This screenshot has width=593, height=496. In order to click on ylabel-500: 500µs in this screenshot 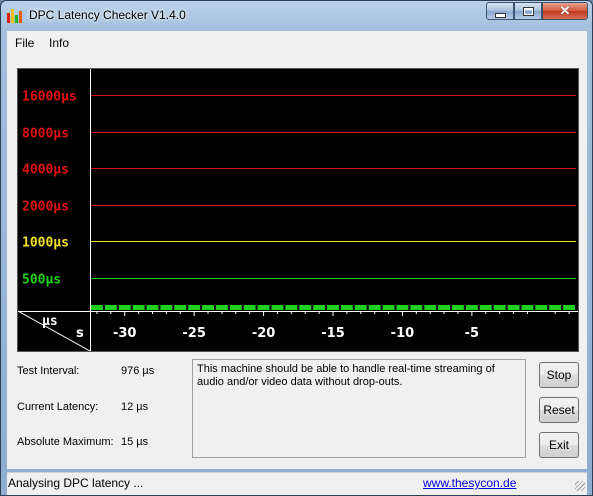, I will do `click(41, 280)`.